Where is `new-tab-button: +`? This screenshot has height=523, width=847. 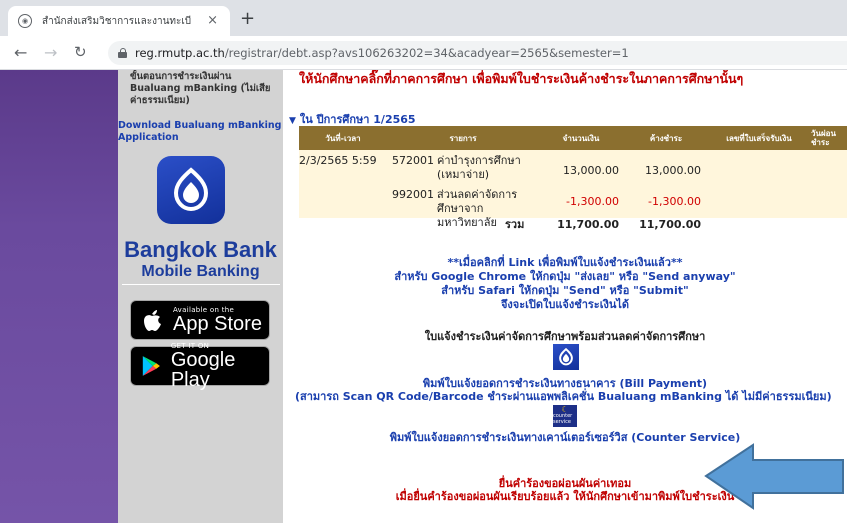 new-tab-button: + is located at coordinates (247, 18).